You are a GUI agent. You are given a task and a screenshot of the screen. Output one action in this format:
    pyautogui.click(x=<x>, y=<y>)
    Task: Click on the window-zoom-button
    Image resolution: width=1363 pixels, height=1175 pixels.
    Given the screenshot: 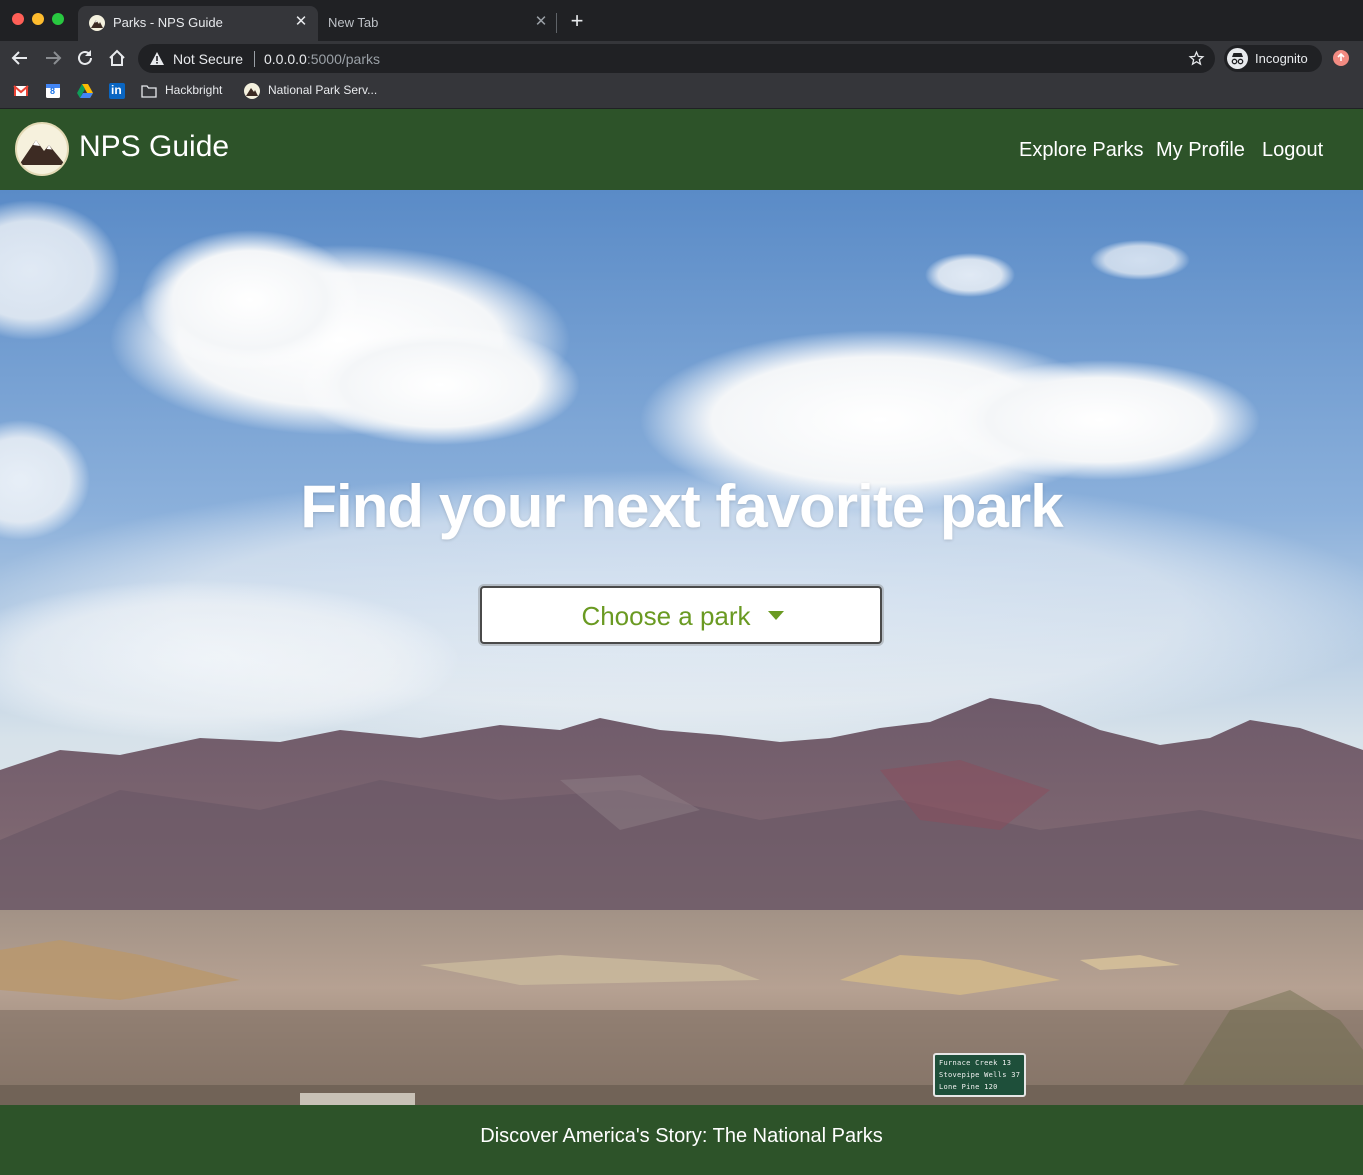 What is the action you would take?
    pyautogui.click(x=58, y=19)
    